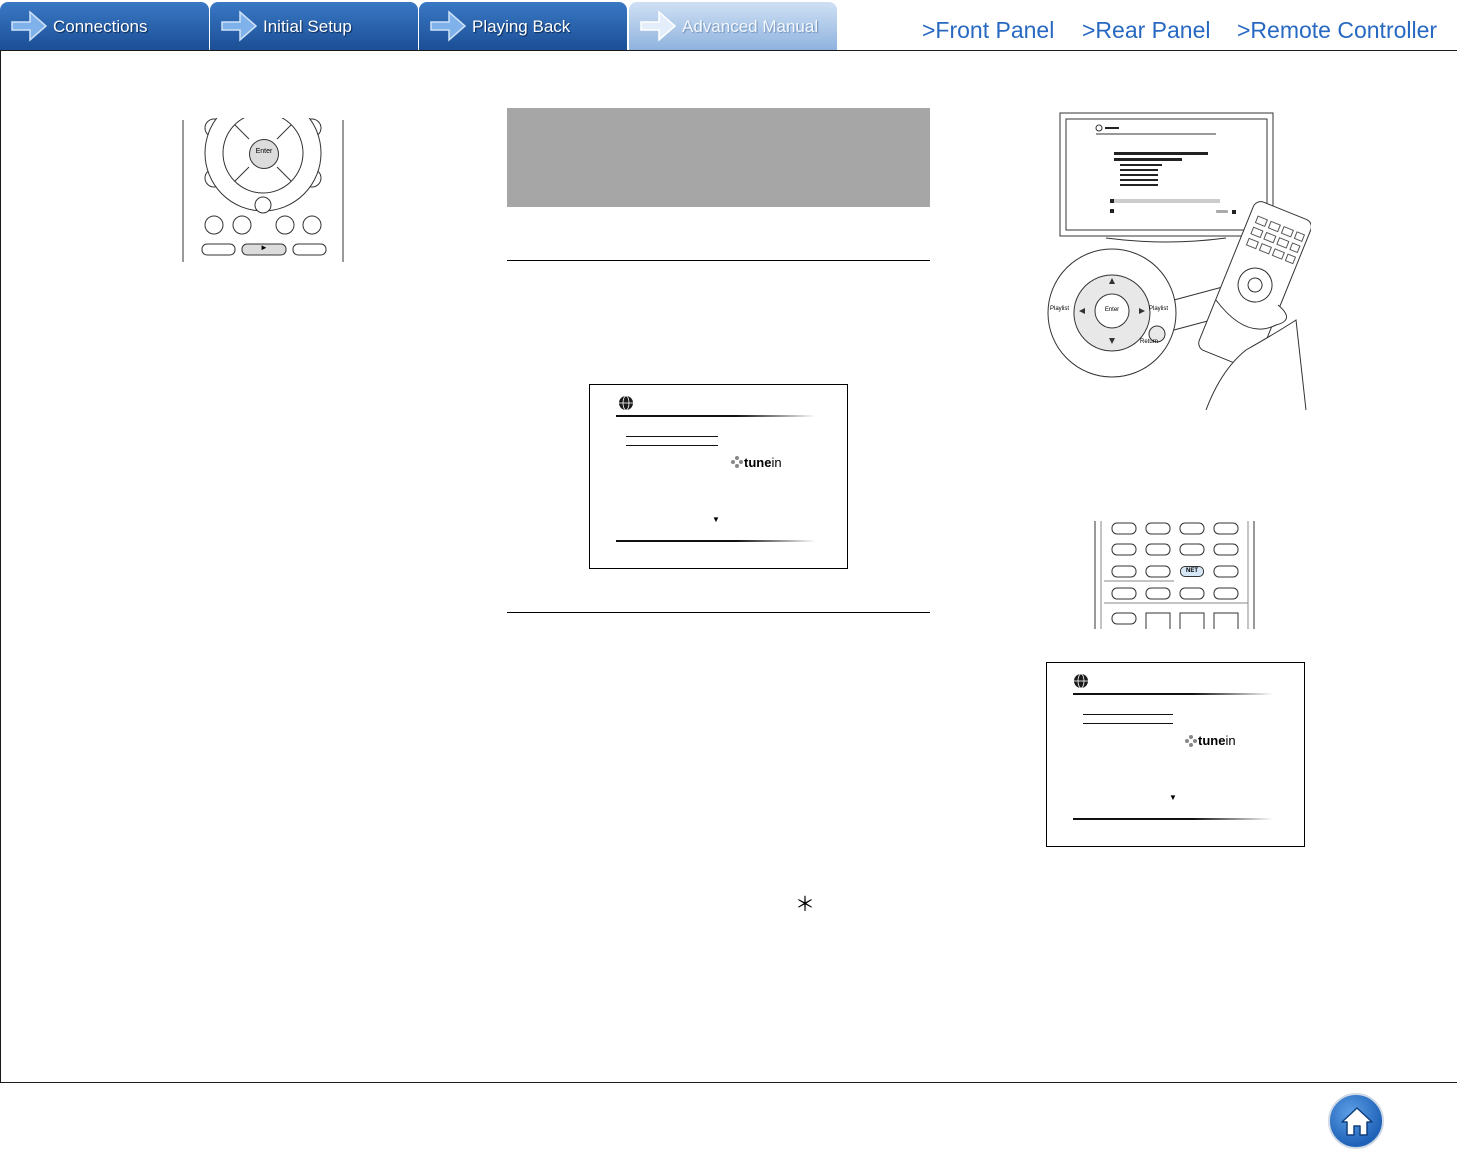 The width and height of the screenshot is (1457, 1150). What do you see at coordinates (718, 157) in the screenshot?
I see `section-header-bar` at bounding box center [718, 157].